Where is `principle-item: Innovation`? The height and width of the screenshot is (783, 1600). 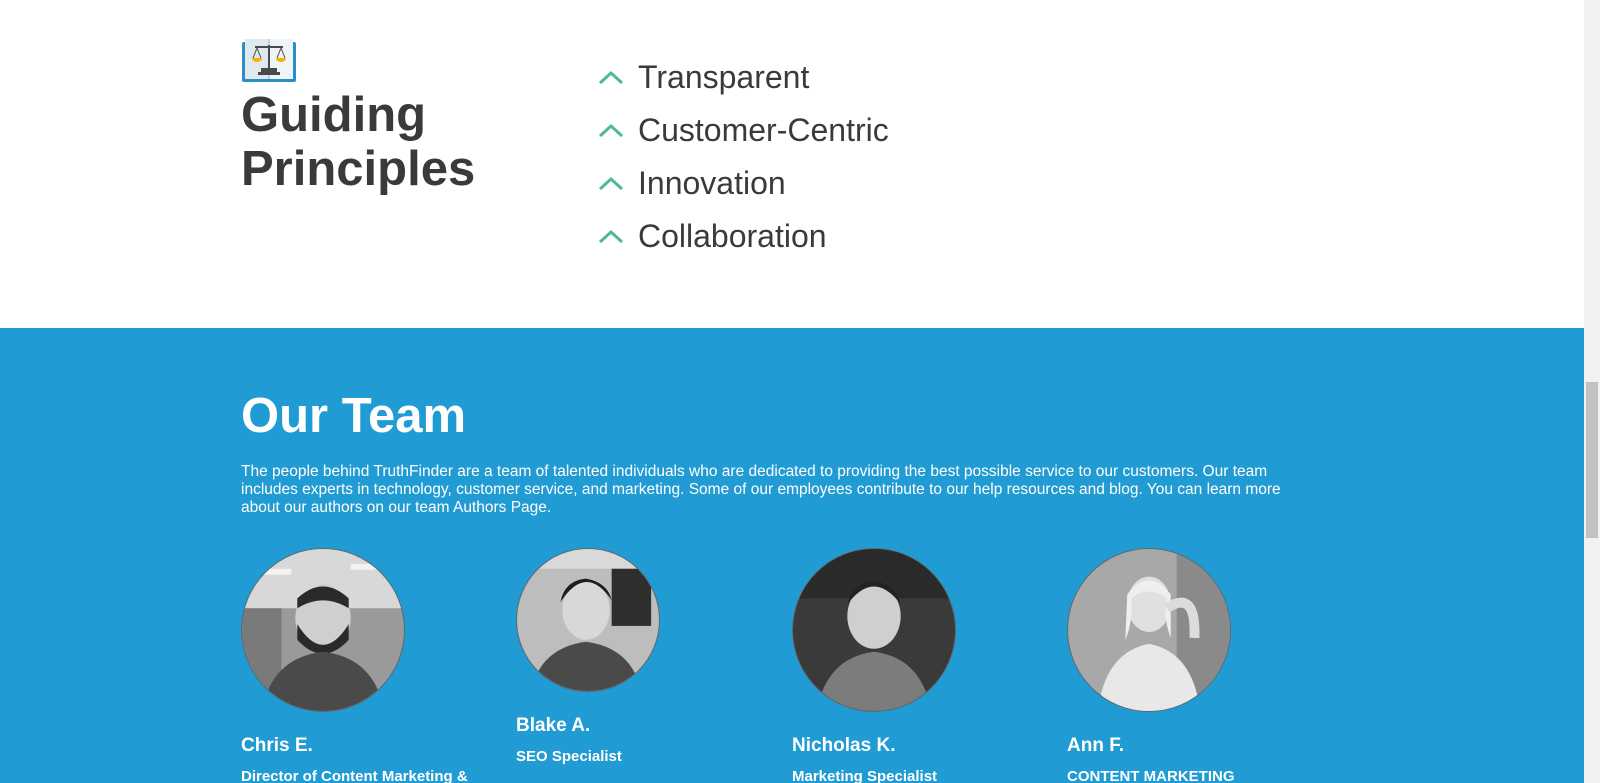 principle-item: Innovation is located at coordinates (743, 182).